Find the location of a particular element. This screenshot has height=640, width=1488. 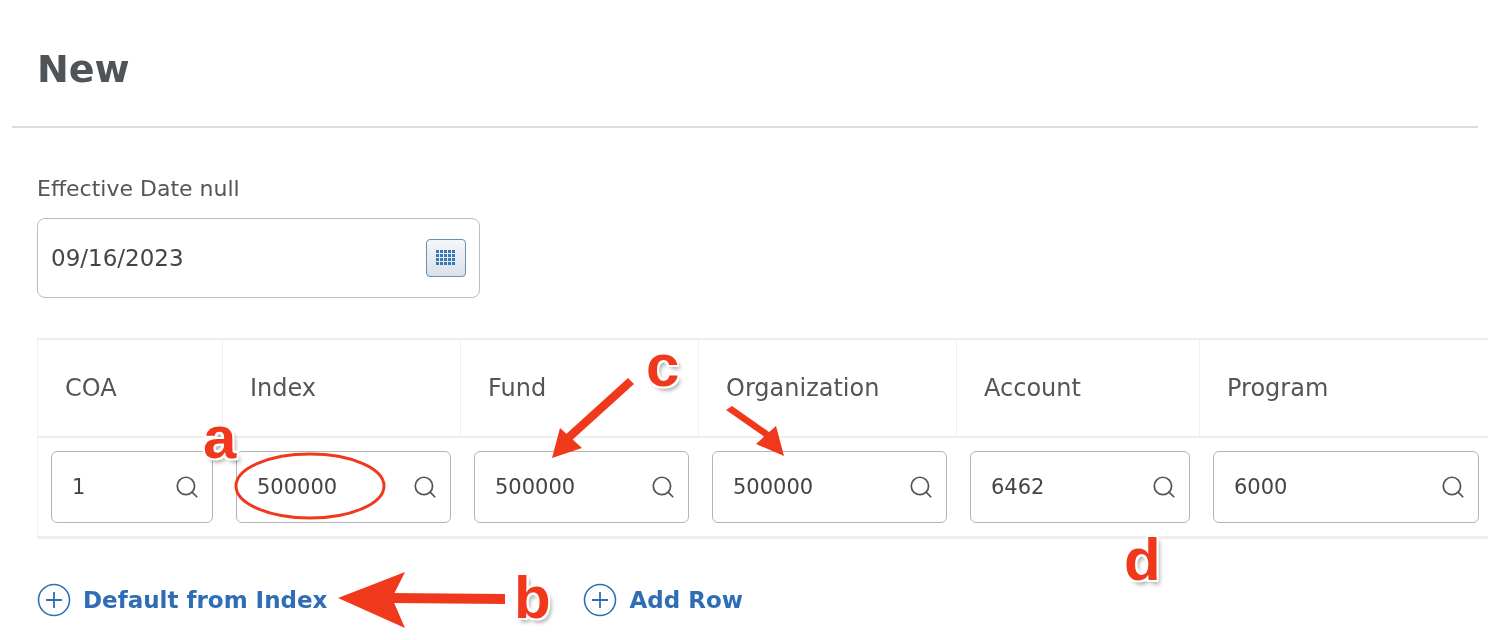

column-header: Fund is located at coordinates (517, 388).